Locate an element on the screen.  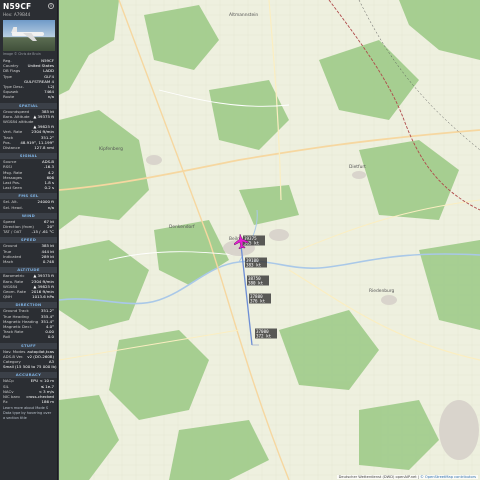
info-row-label: Roll is located at coordinates (7, 337).